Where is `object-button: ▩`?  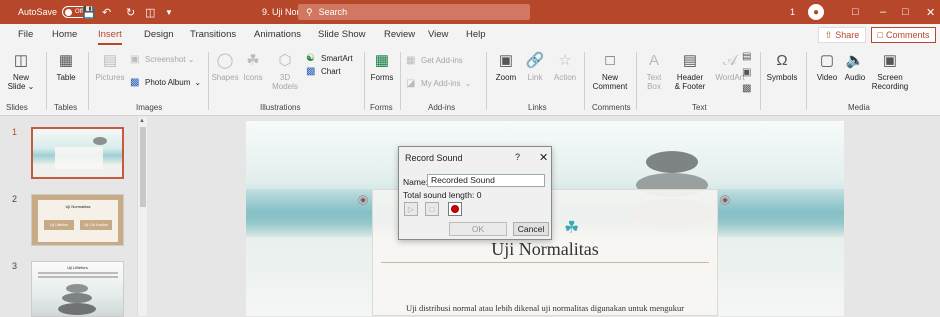 object-button: ▩ is located at coordinates (749, 88).